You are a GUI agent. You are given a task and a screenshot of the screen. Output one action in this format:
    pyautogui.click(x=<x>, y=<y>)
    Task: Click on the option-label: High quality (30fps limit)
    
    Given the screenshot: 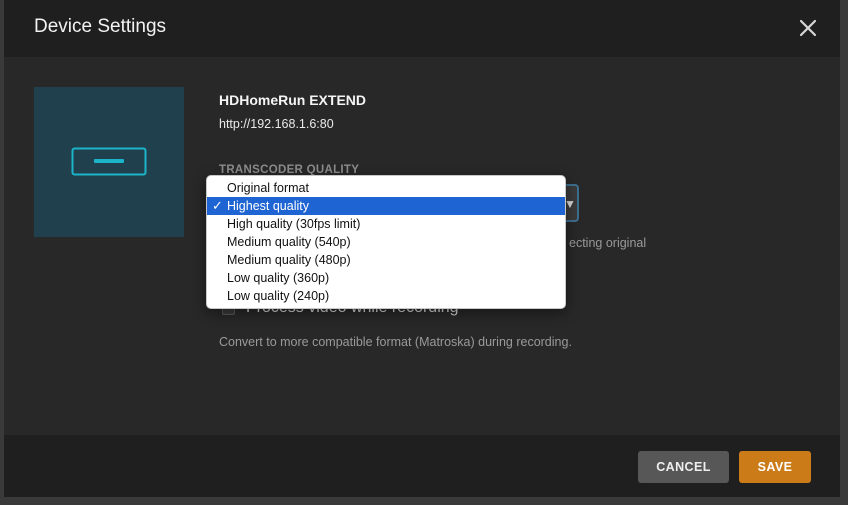 What is the action you would take?
    pyautogui.click(x=294, y=224)
    